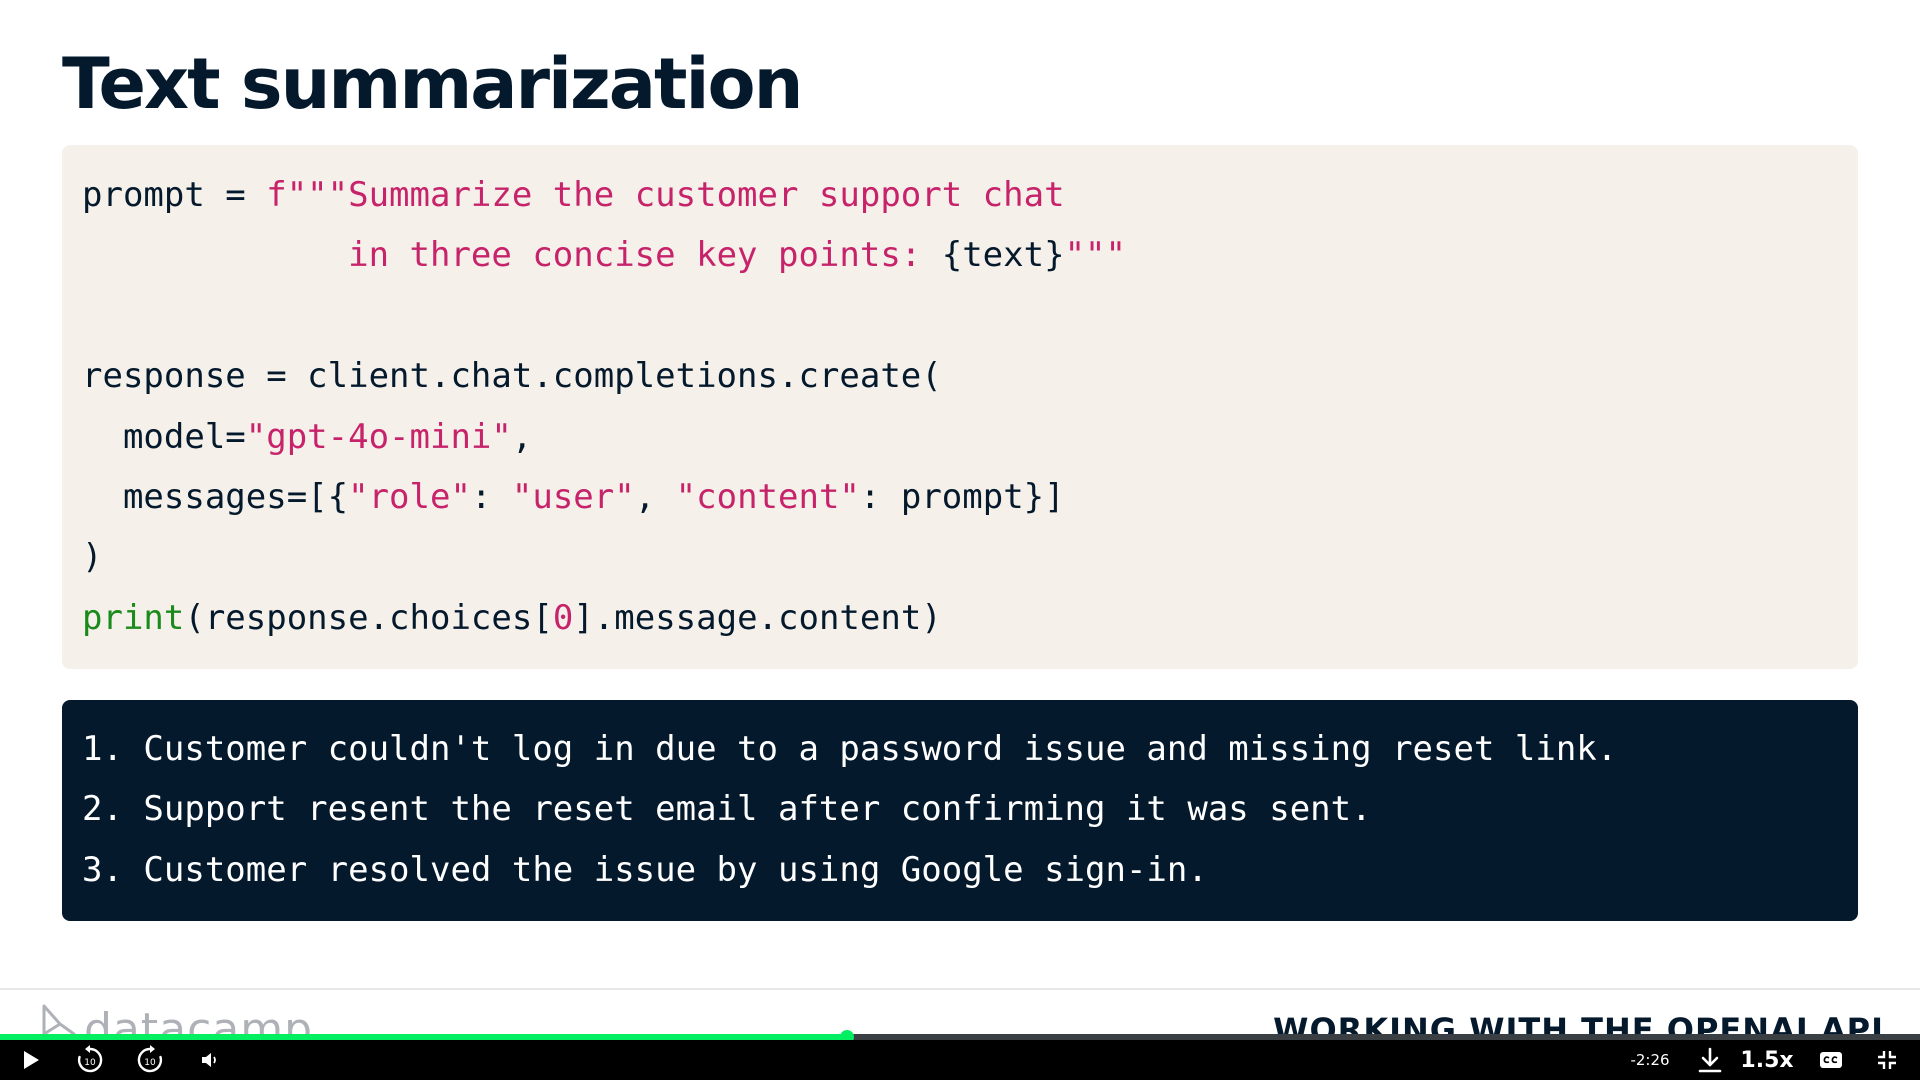 The height and width of the screenshot is (1080, 1920). What do you see at coordinates (960, 1060) in the screenshot?
I see `video-control-bar: 10 10 -2:26 1.5x` at bounding box center [960, 1060].